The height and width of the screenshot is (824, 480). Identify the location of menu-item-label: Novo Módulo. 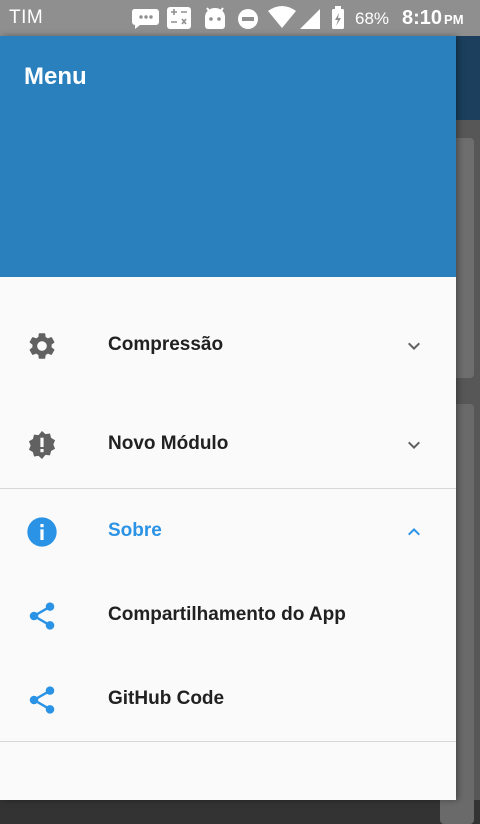
(168, 443).